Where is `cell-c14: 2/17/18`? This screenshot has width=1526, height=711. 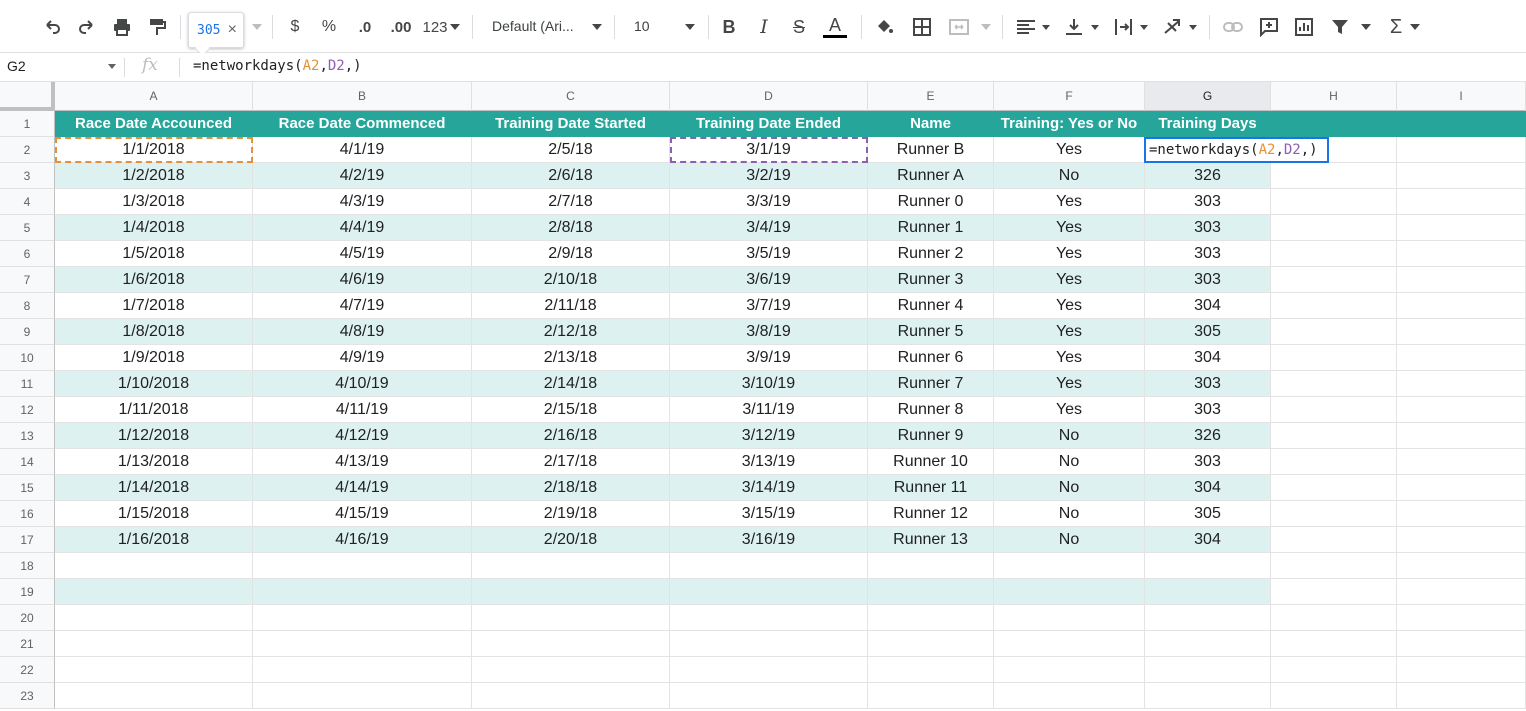 cell-c14: 2/17/18 is located at coordinates (571, 462).